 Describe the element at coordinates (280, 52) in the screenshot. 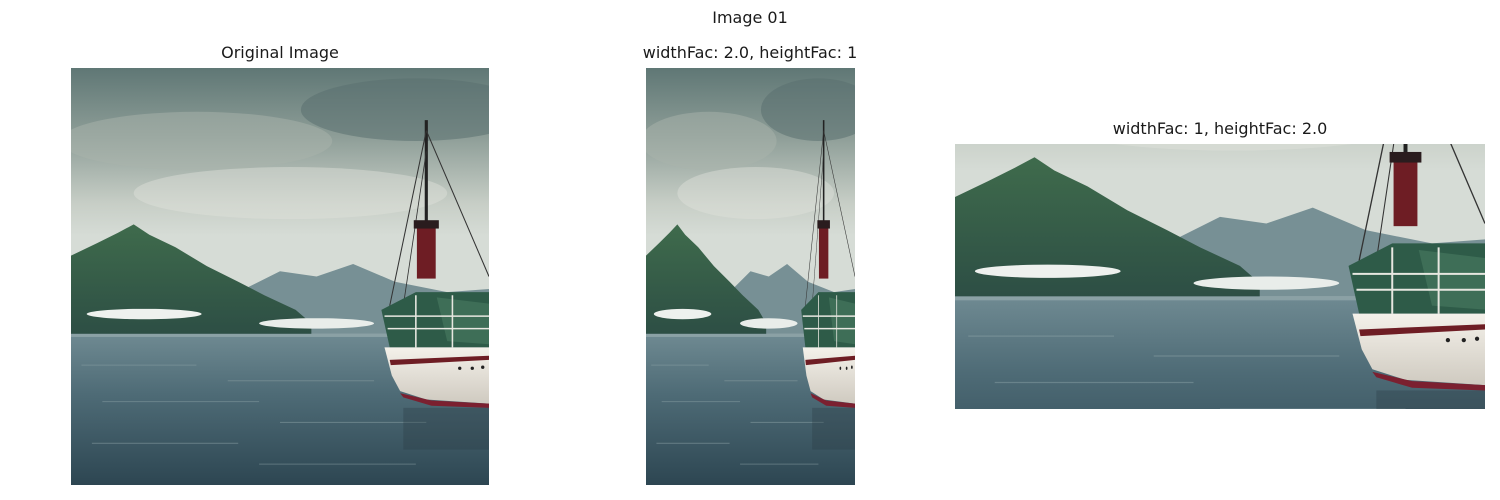

I see `panel-title-original: Original Image` at that location.